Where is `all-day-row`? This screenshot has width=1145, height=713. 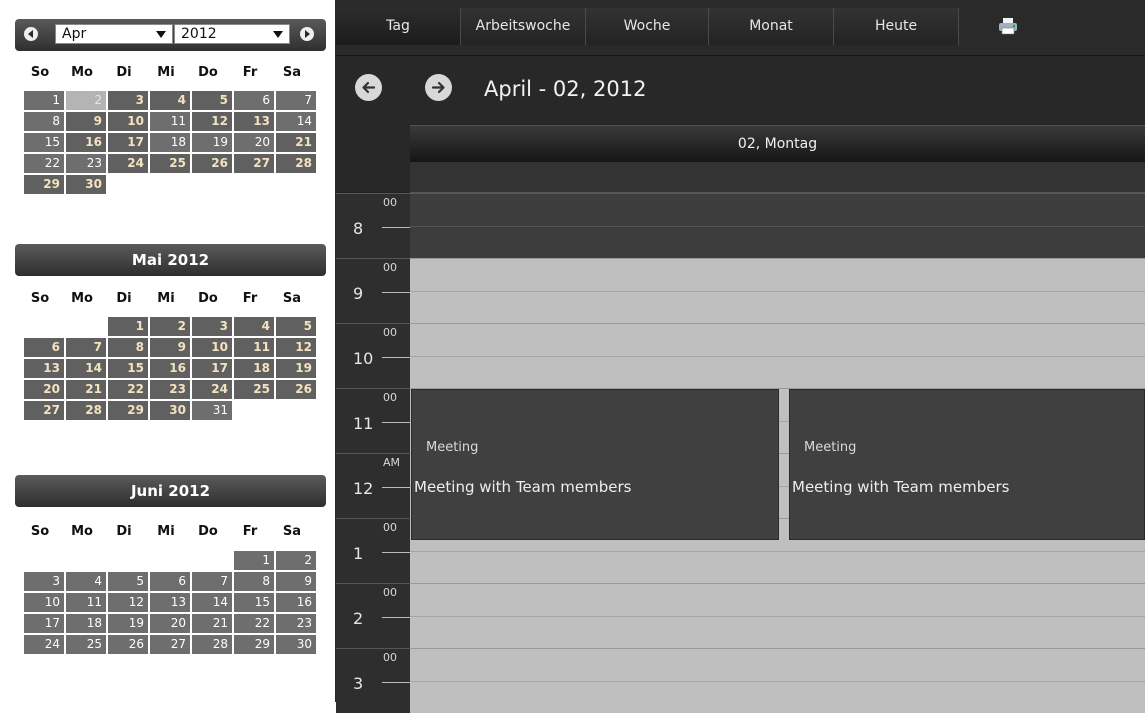
all-day-row is located at coordinates (777, 177).